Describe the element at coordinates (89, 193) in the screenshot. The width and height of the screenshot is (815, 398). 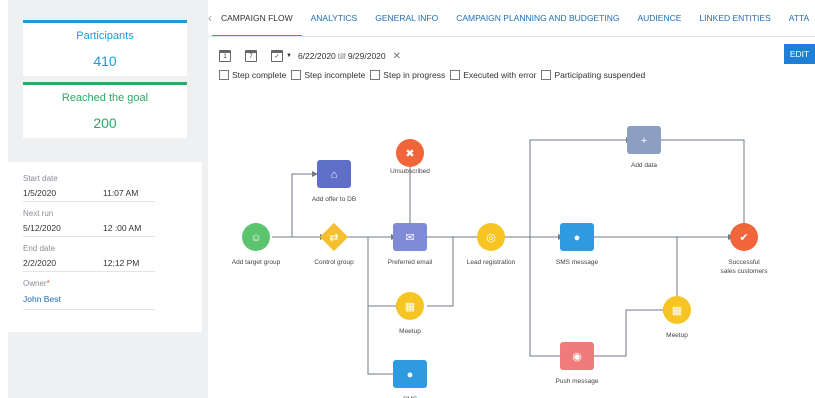
I see `start-date-field: 1/5/2020 11:07 AM` at that location.